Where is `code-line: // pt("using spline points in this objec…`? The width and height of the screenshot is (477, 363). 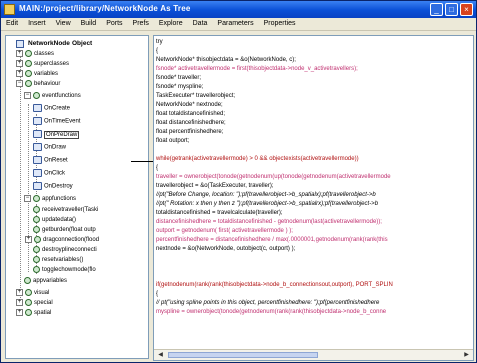 code-line: // pt("using spline points in this objec… is located at coordinates (268, 303).